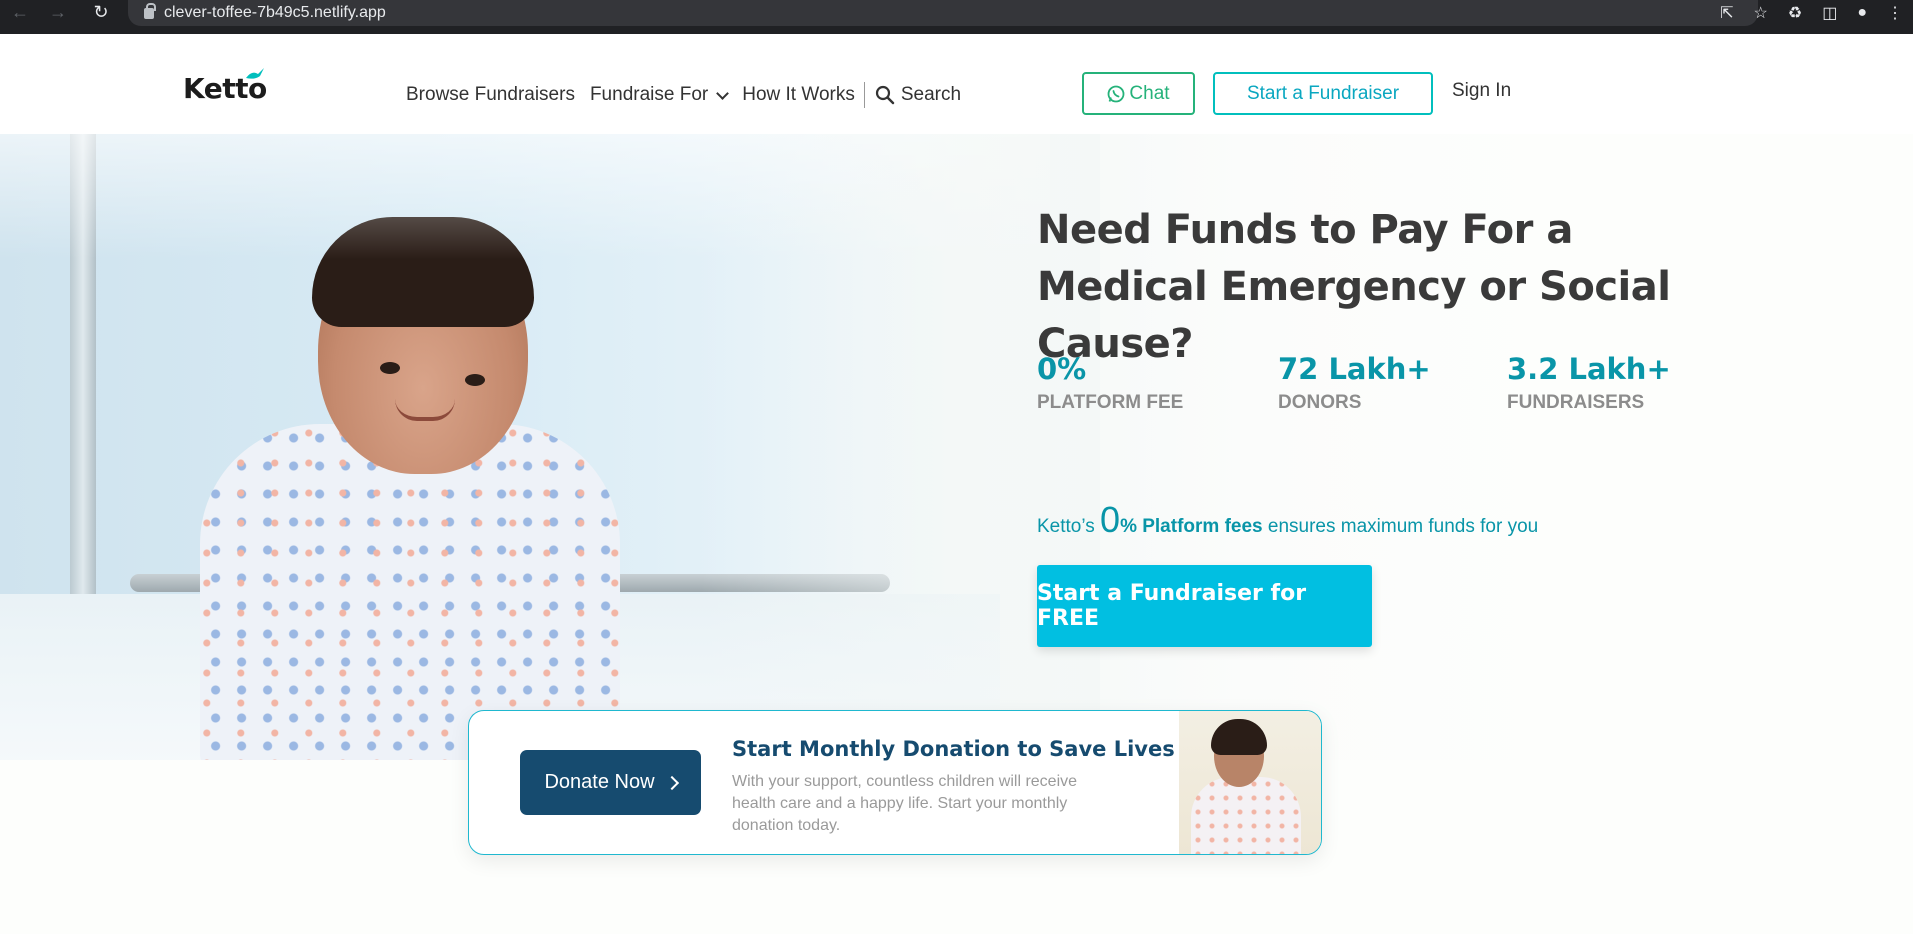 The image size is (1913, 934). What do you see at coordinates (885, 95) in the screenshot?
I see `search-icon` at bounding box center [885, 95].